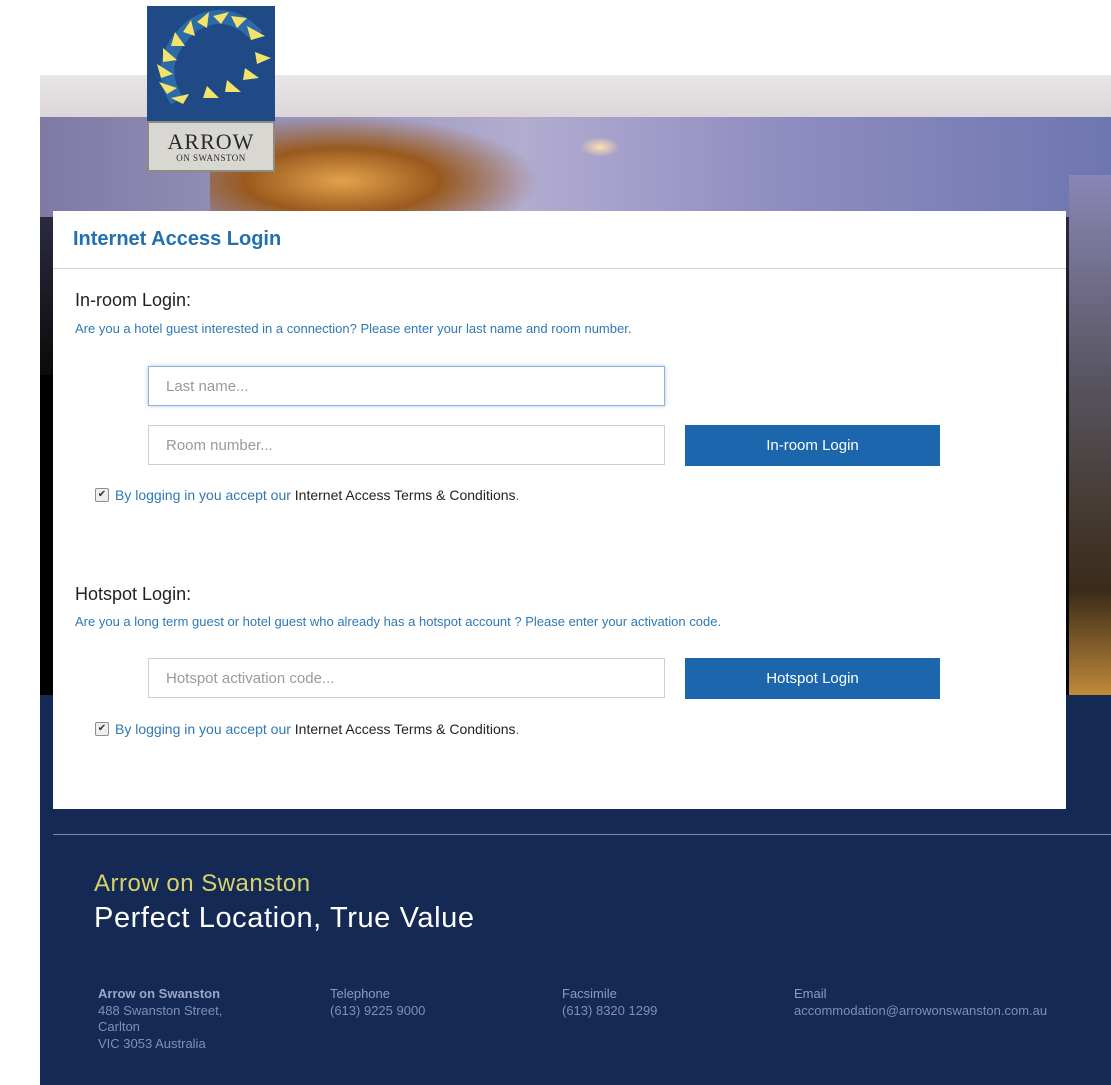 This screenshot has height=1085, width=1111. I want to click on hotspot-terms-checkbox: ✔, so click(102, 729).